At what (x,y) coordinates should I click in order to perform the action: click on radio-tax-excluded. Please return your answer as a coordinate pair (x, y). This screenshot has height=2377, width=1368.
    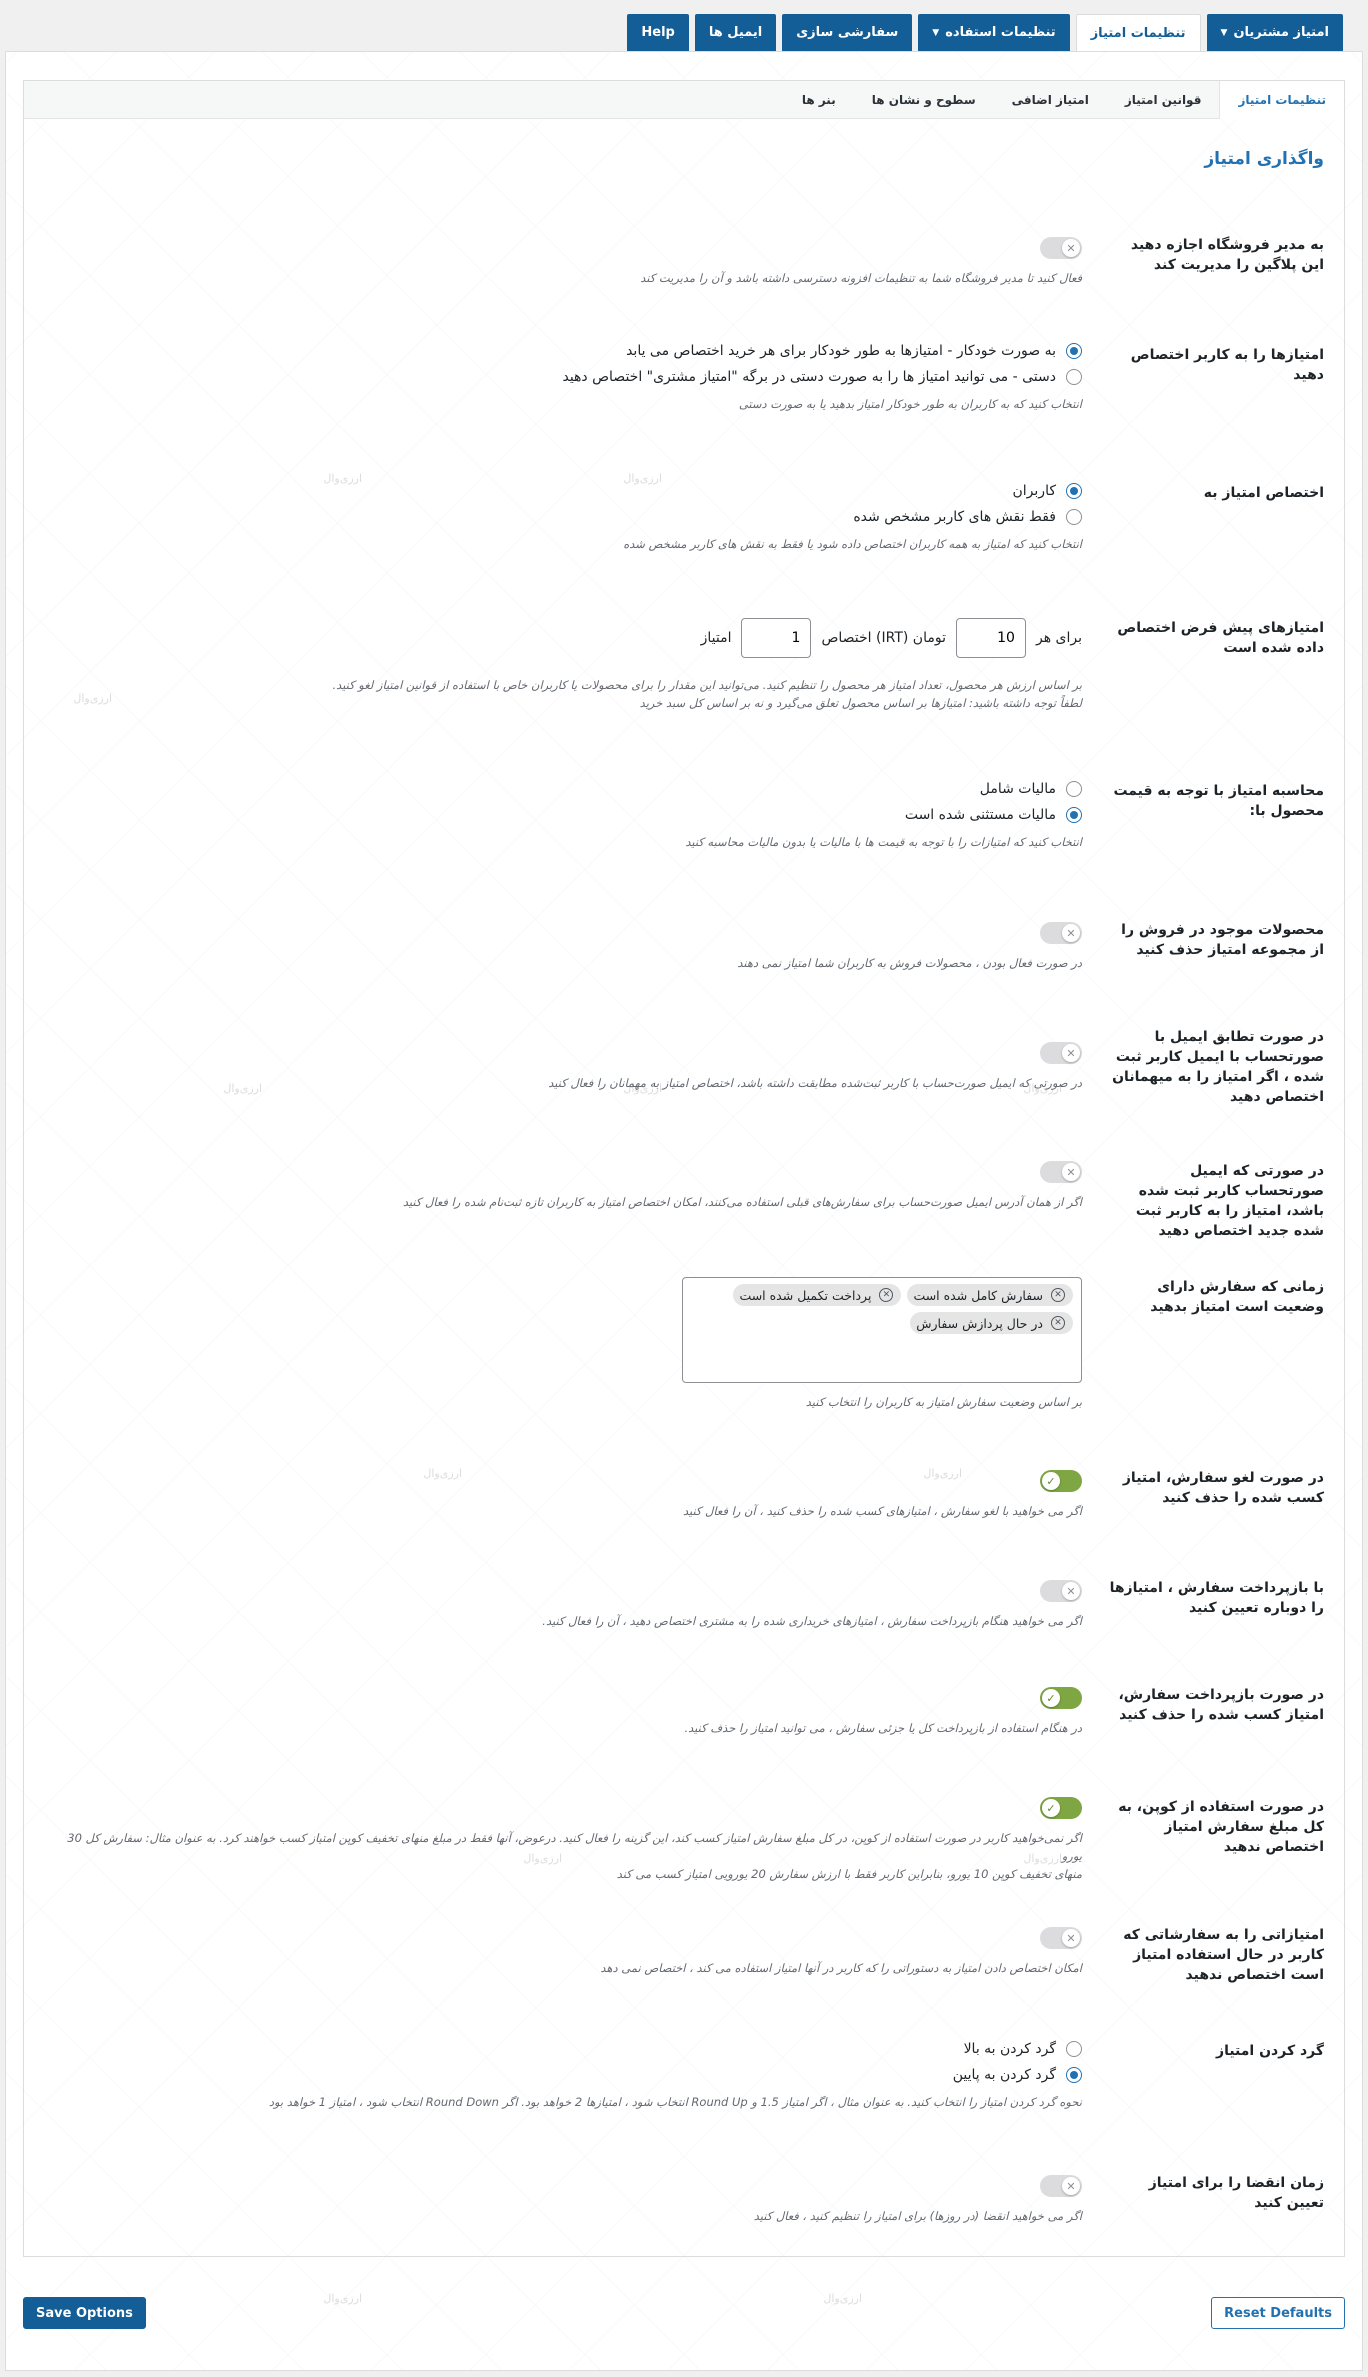
    Looking at the image, I should click on (1074, 815).